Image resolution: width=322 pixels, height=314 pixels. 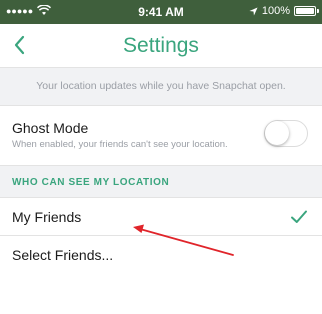 I want to click on nav-bar: Settings, so click(x=161, y=46).